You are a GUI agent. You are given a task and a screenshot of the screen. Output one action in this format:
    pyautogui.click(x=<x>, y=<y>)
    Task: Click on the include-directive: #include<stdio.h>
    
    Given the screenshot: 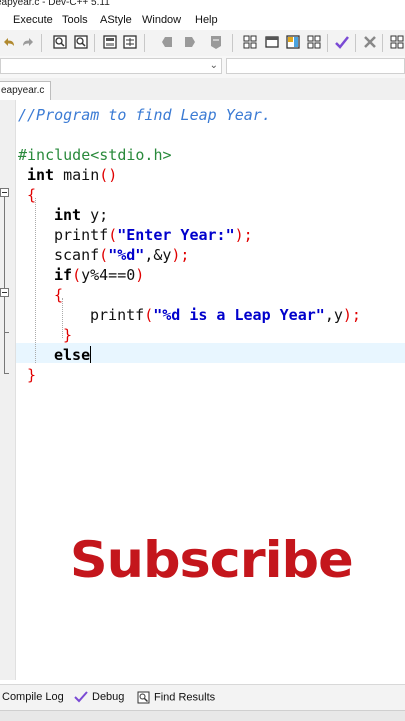 What is the action you would take?
    pyautogui.click(x=95, y=155)
    